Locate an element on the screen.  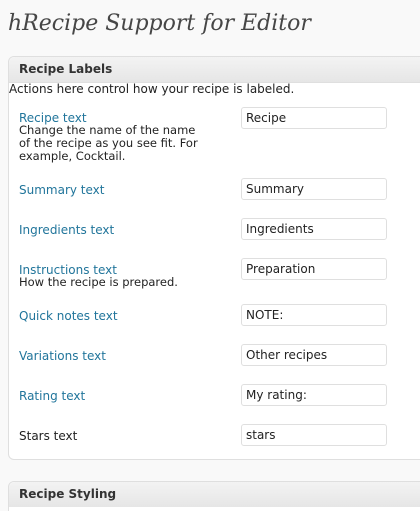
quick-notes-text-input is located at coordinates (314, 315).